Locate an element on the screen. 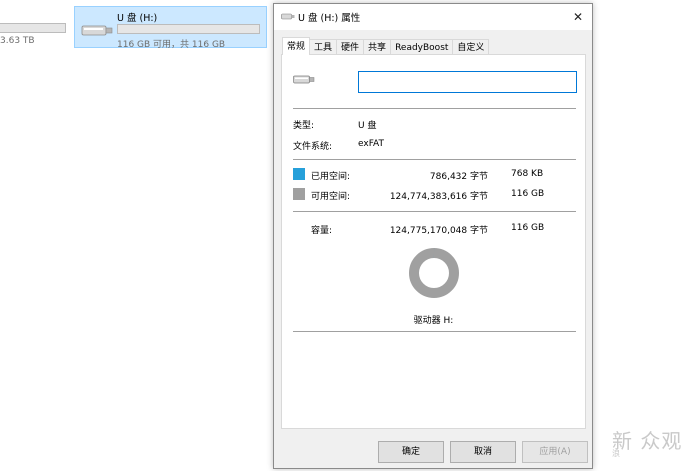 This screenshot has height=471, width=700. volume-name-input is located at coordinates (467, 82).